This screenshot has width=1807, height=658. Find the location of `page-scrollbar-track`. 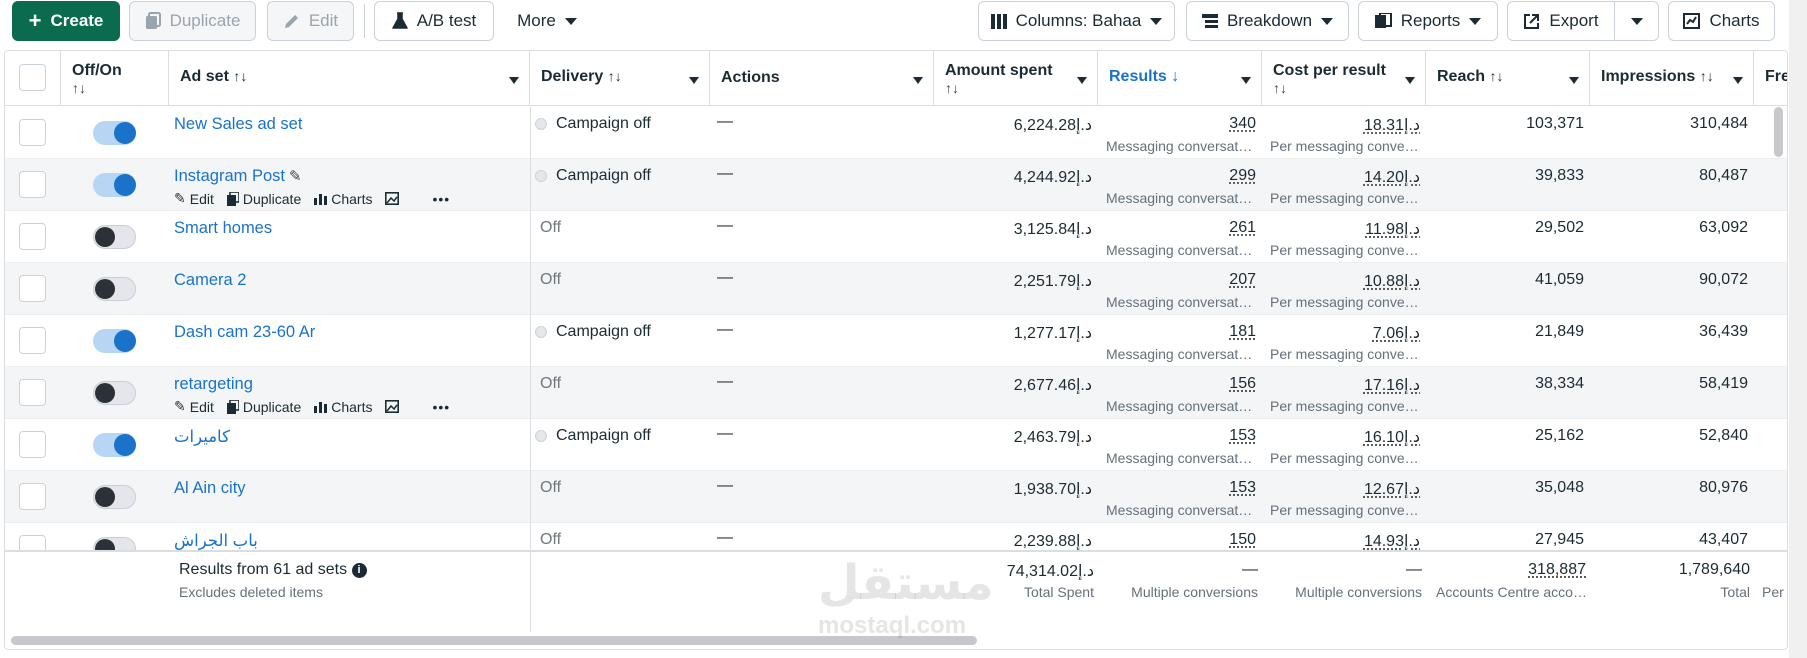

page-scrollbar-track is located at coordinates (1798, 329).